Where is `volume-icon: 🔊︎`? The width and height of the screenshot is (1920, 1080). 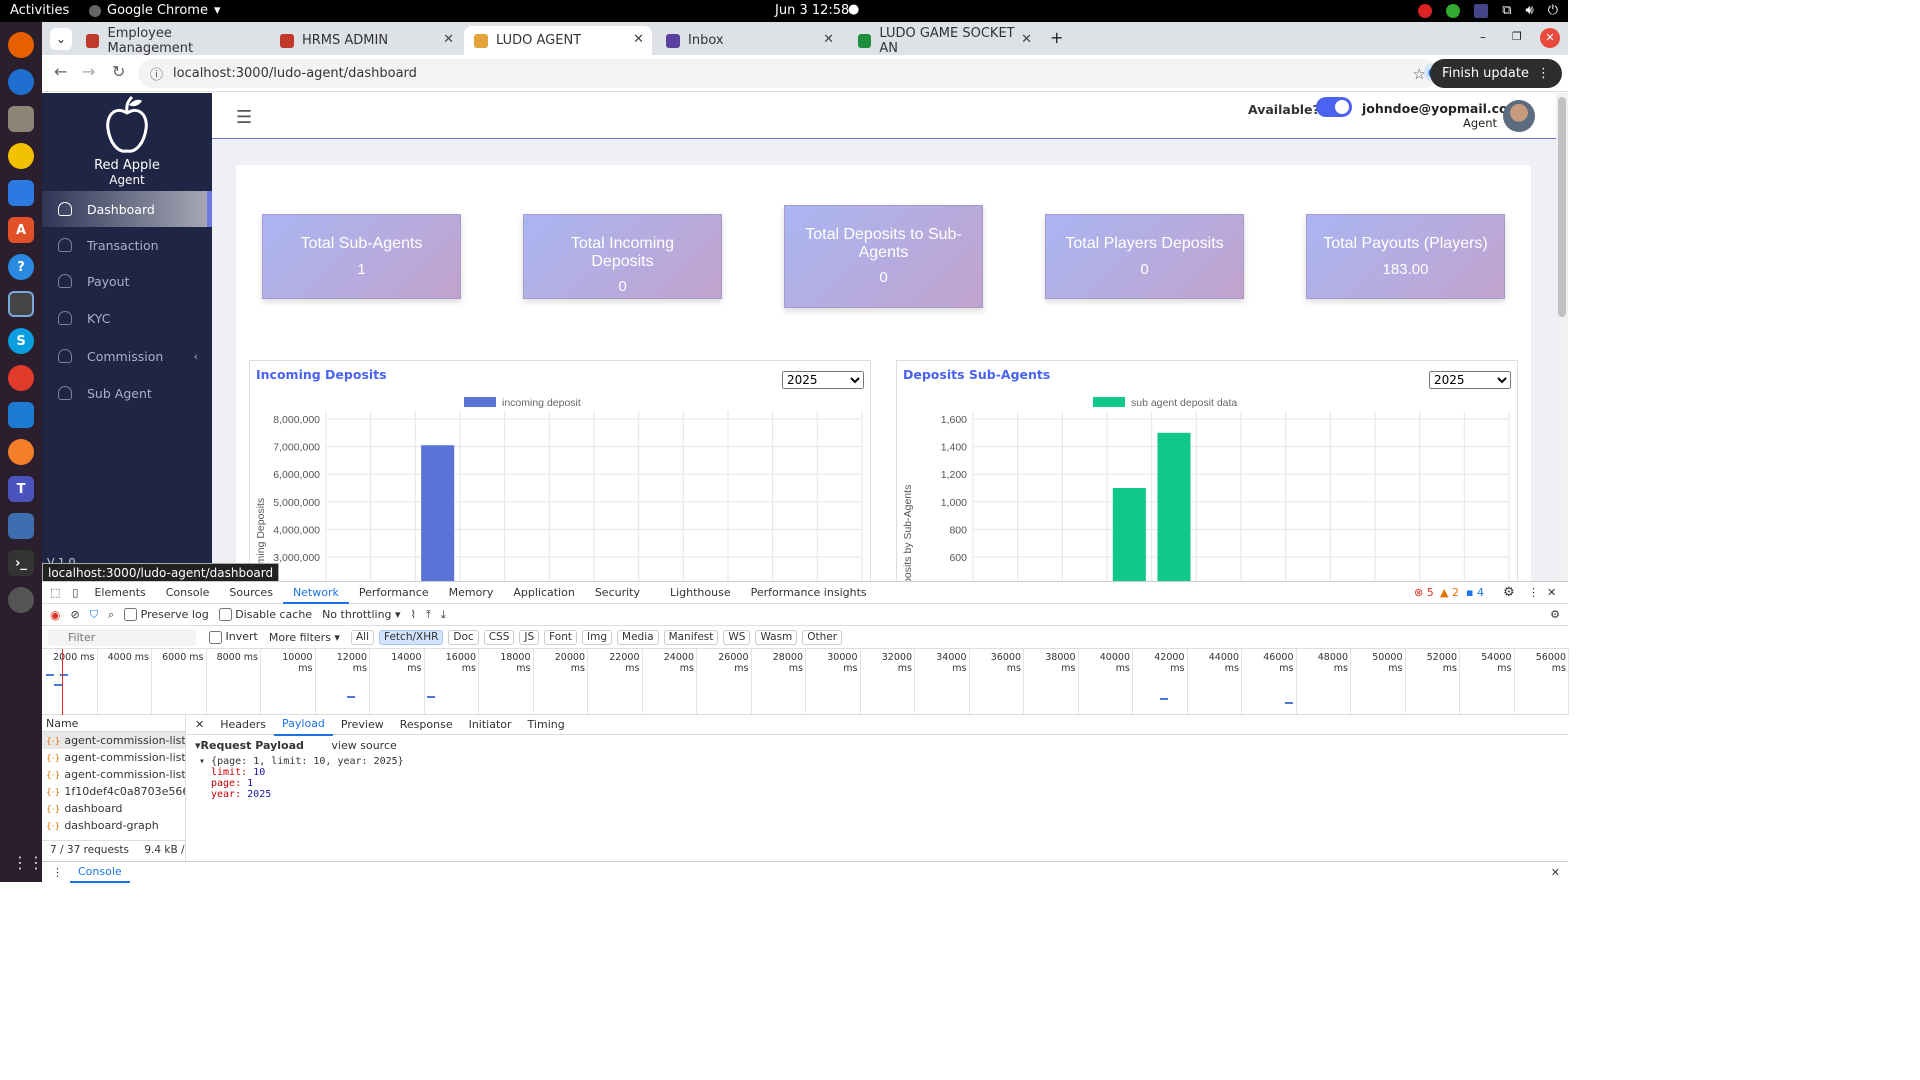
volume-icon: 🔊︎ is located at coordinates (1530, 10).